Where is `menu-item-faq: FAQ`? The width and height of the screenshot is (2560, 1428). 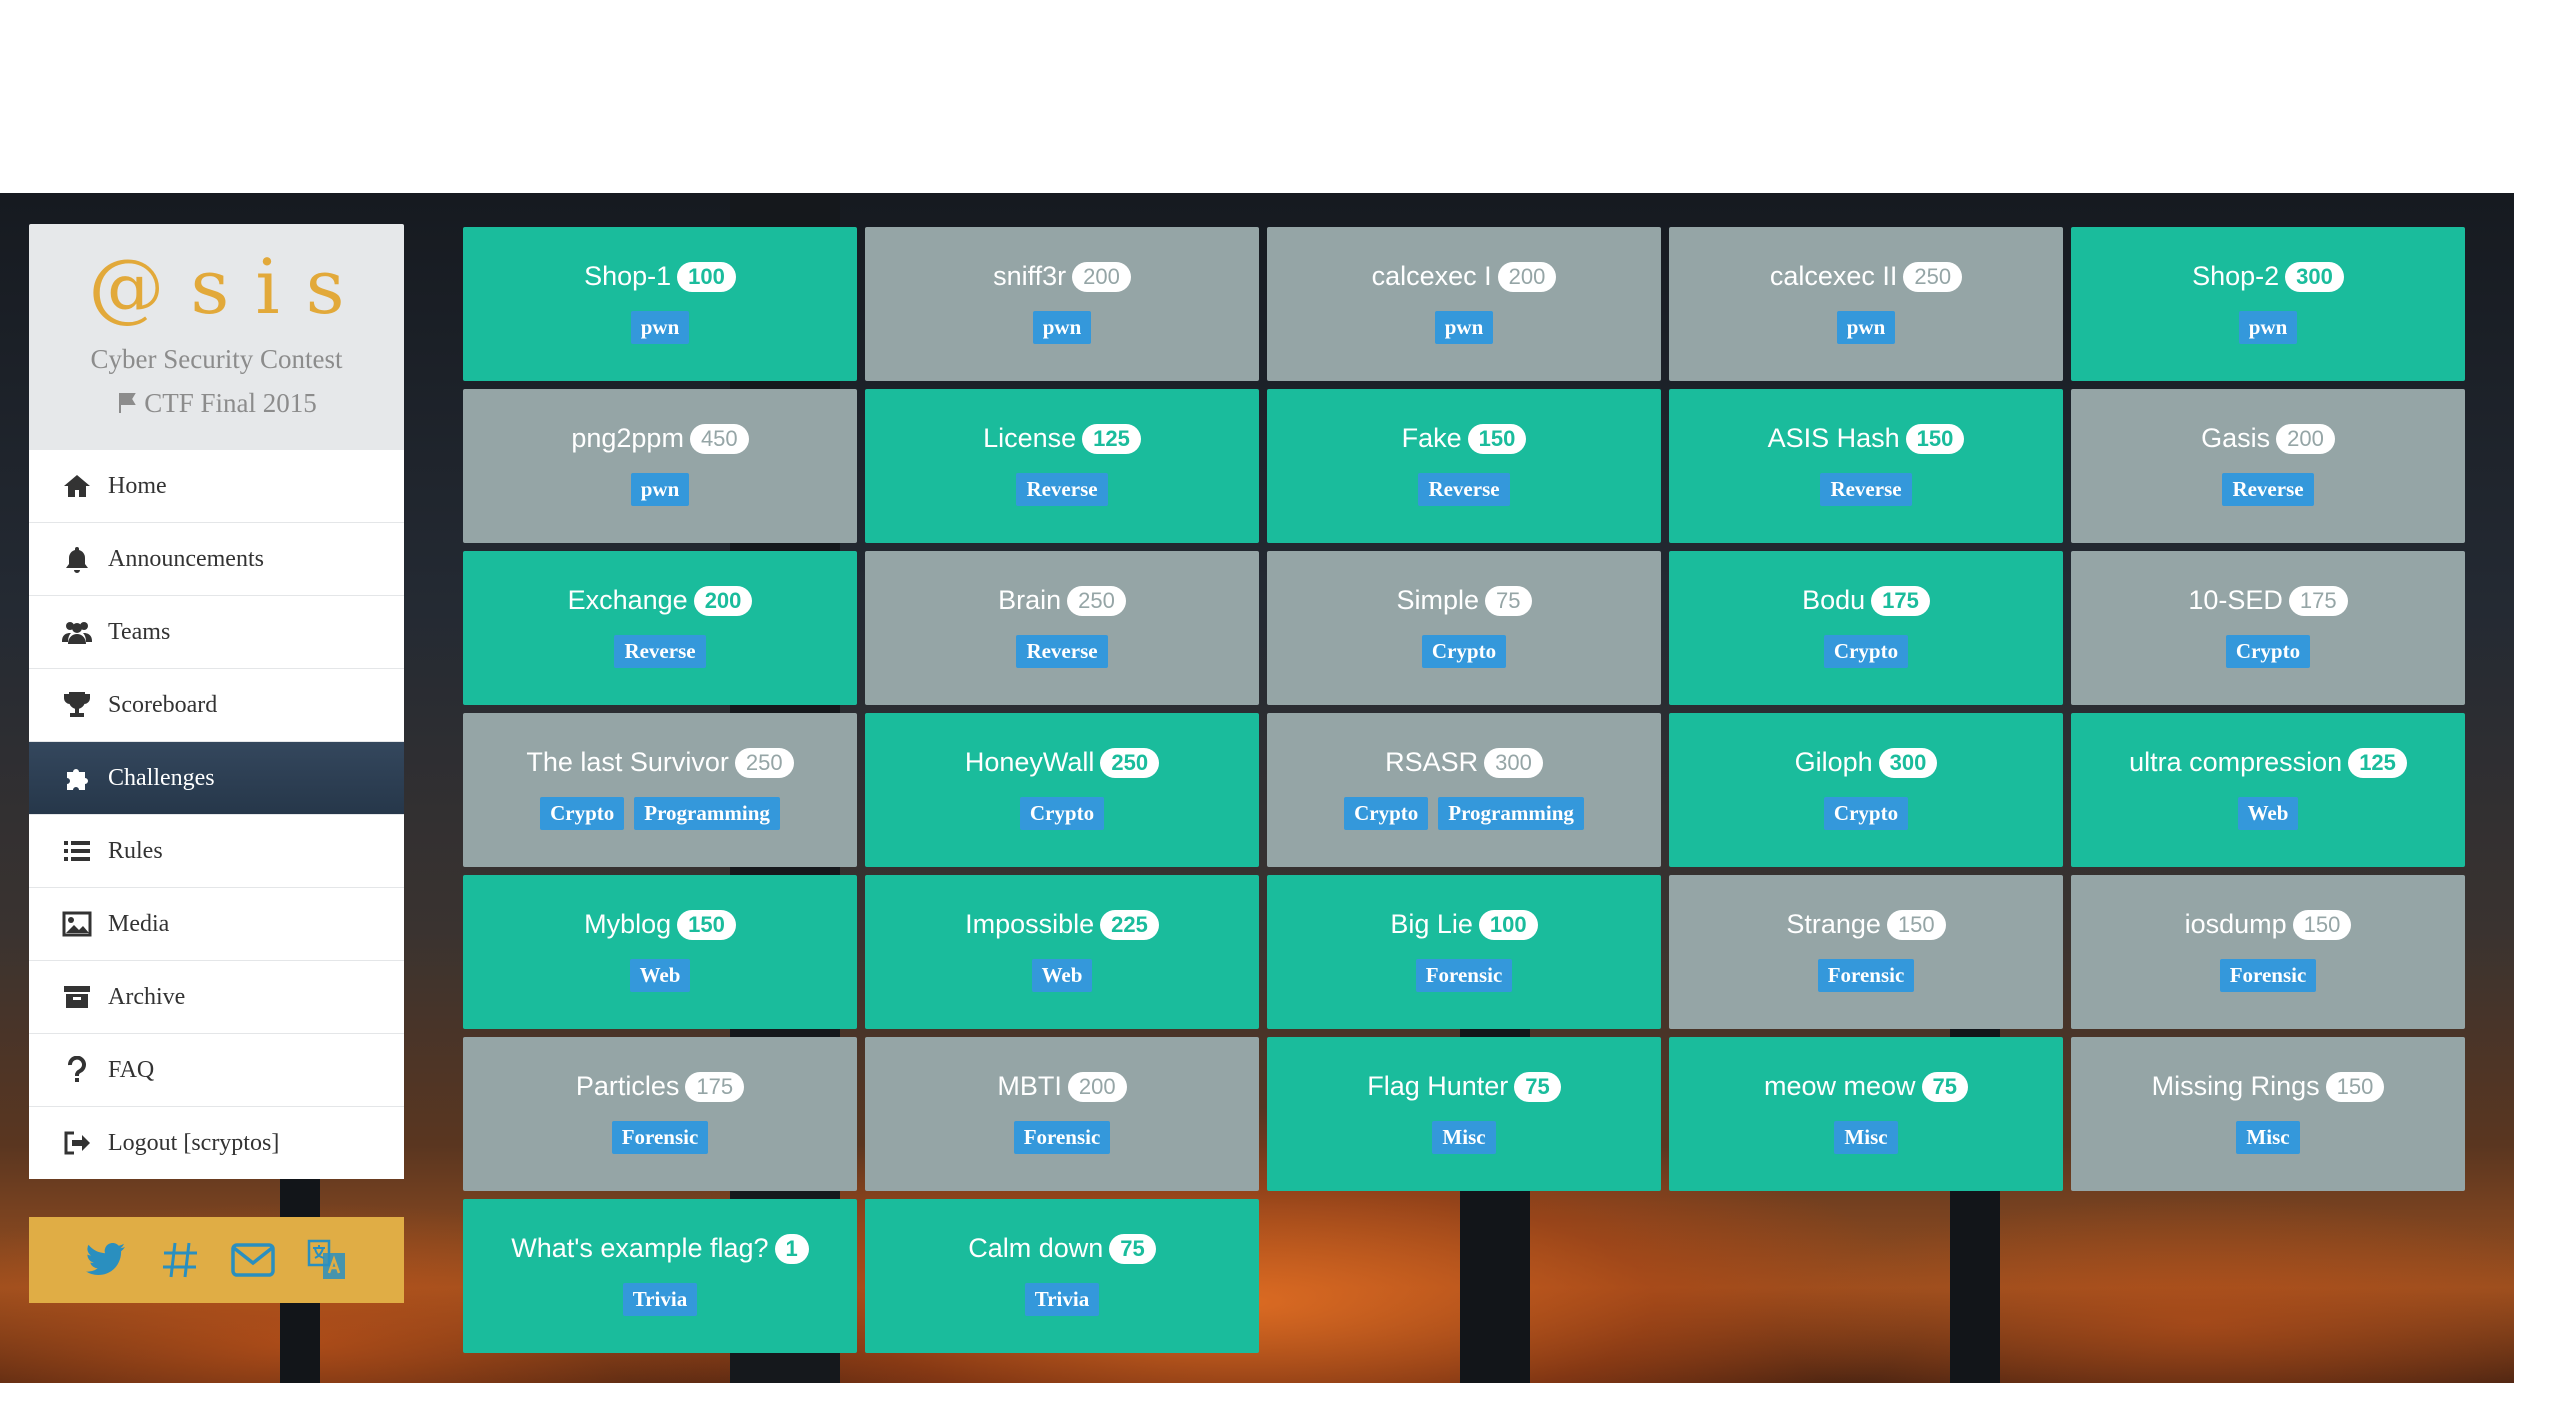 menu-item-faq: FAQ is located at coordinates (216, 1069).